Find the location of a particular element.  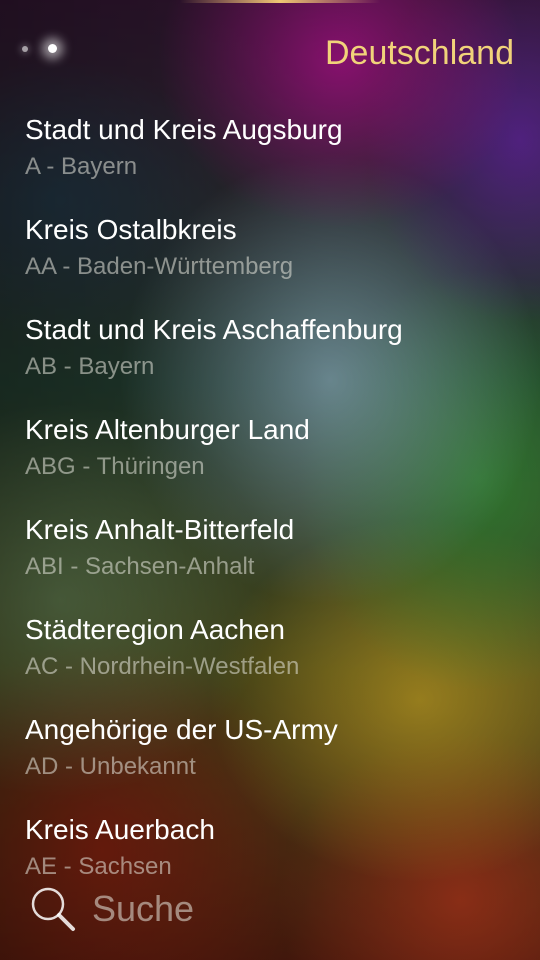

list-item: Kreis Altenburger Land ABG - Thüringen is located at coordinates (270, 460).